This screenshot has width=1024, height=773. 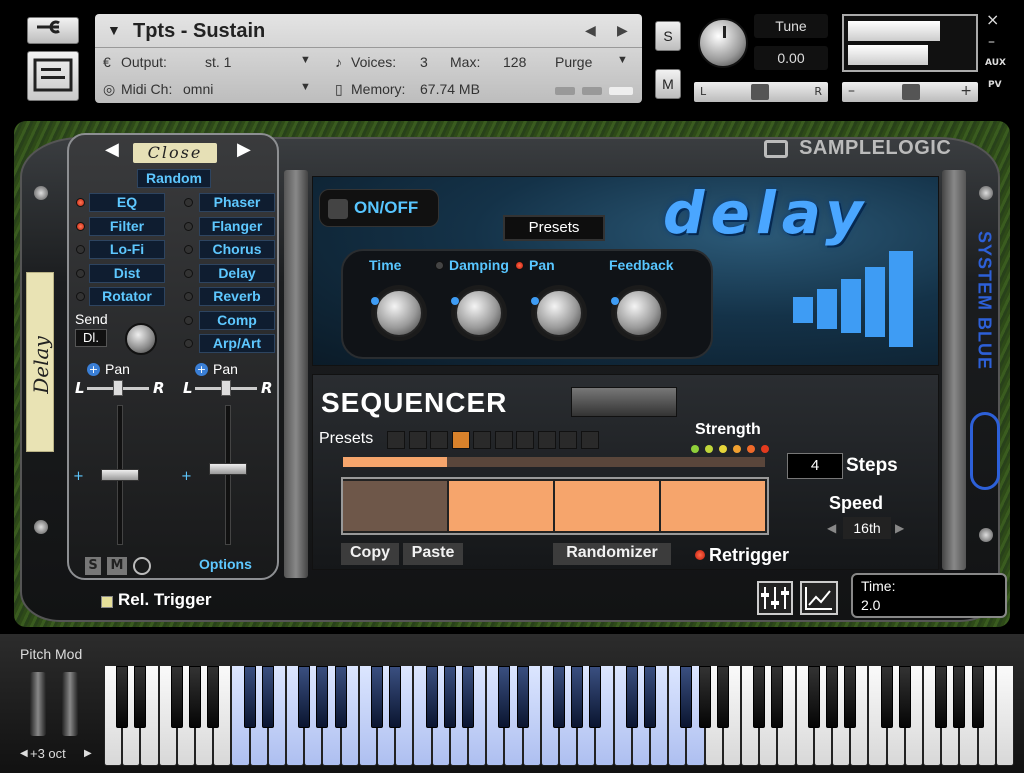 What do you see at coordinates (775, 598) in the screenshot?
I see `mixer-view-button` at bounding box center [775, 598].